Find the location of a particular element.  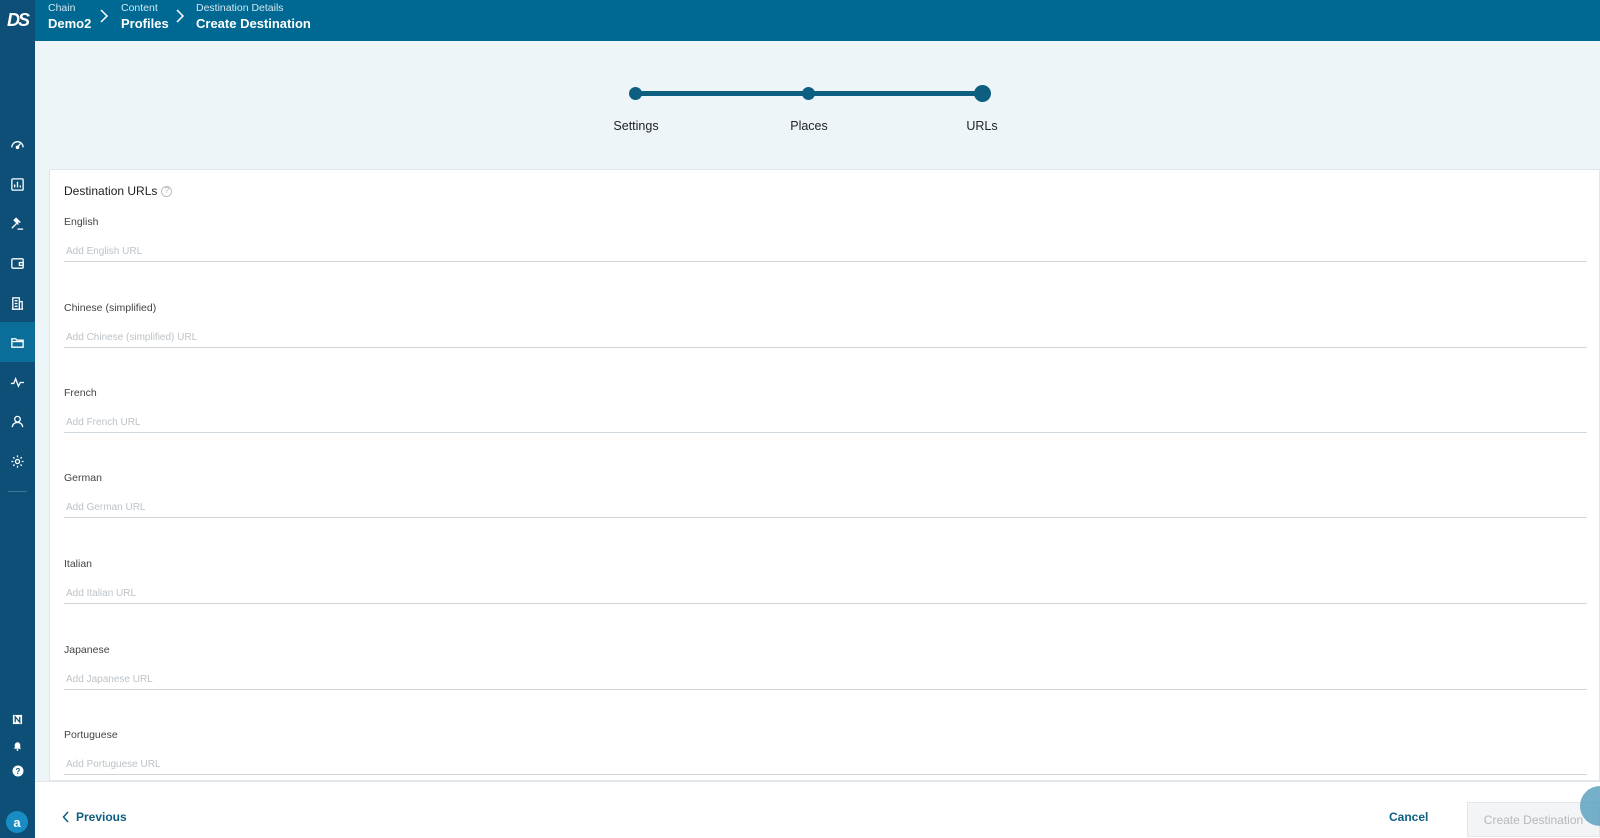

url-field-chinese: Chinese (simplified) is located at coordinates (825, 325).